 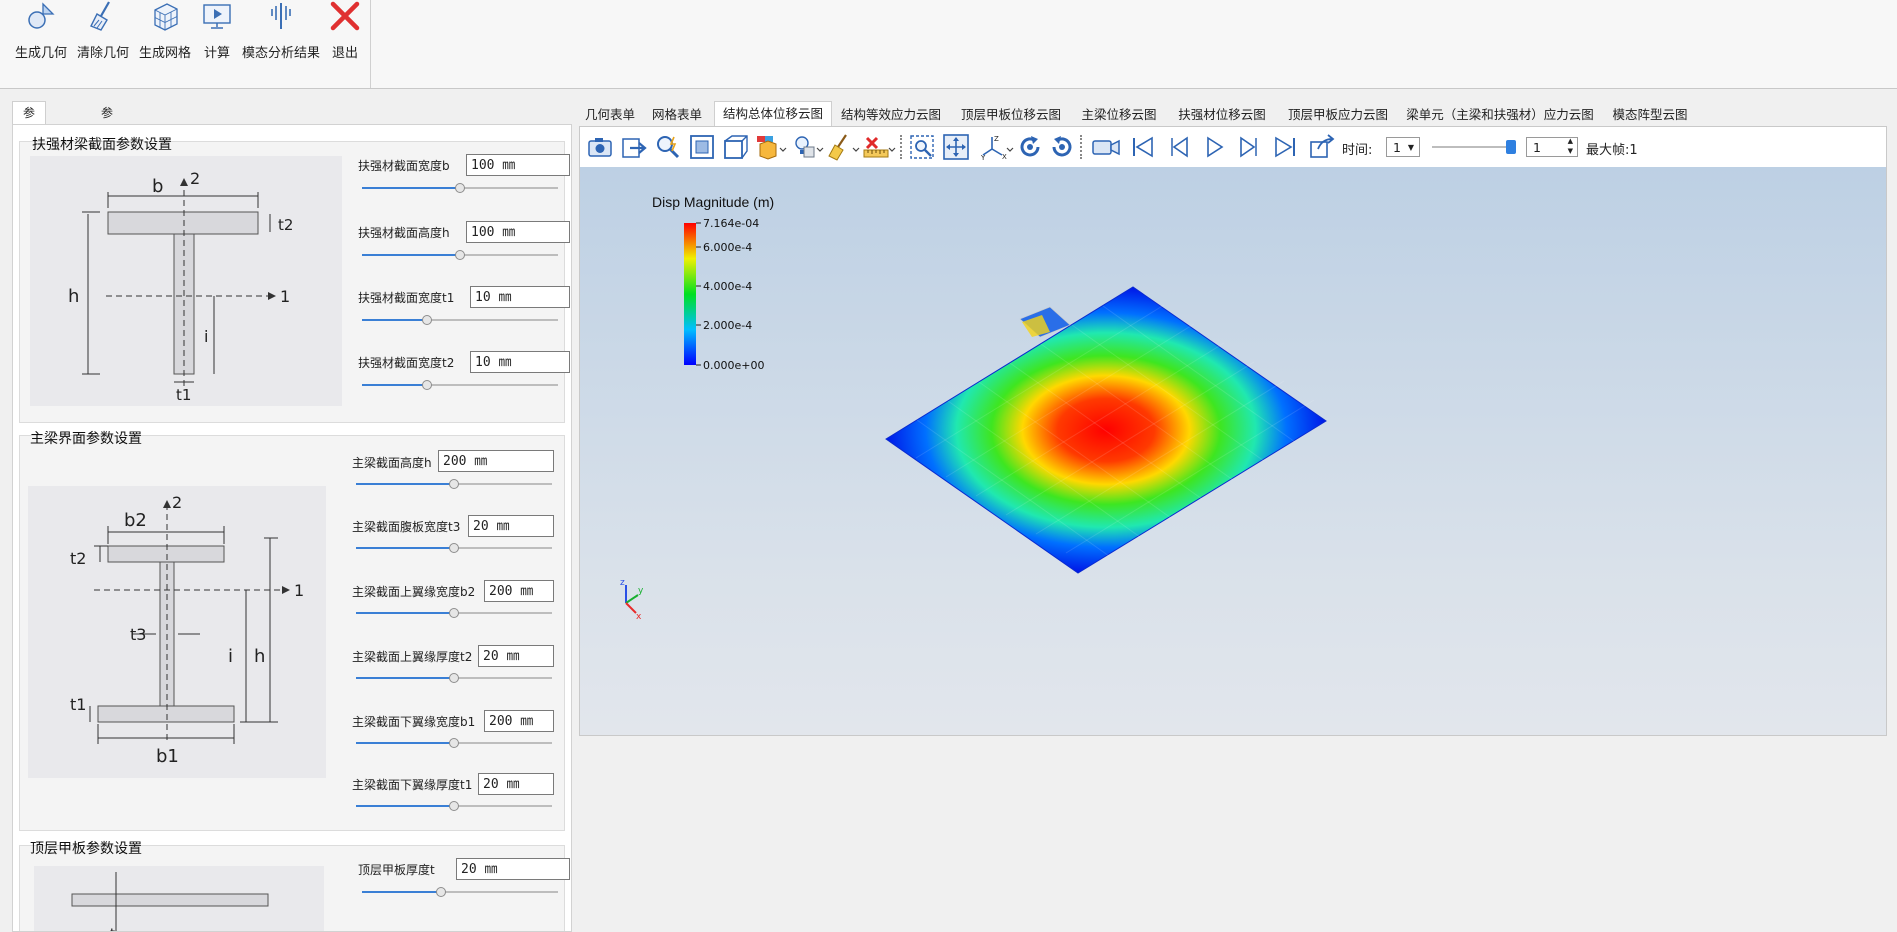 I want to click on tab-deck-displacement: 顶层甲板位移云图, so click(x=1011, y=114).